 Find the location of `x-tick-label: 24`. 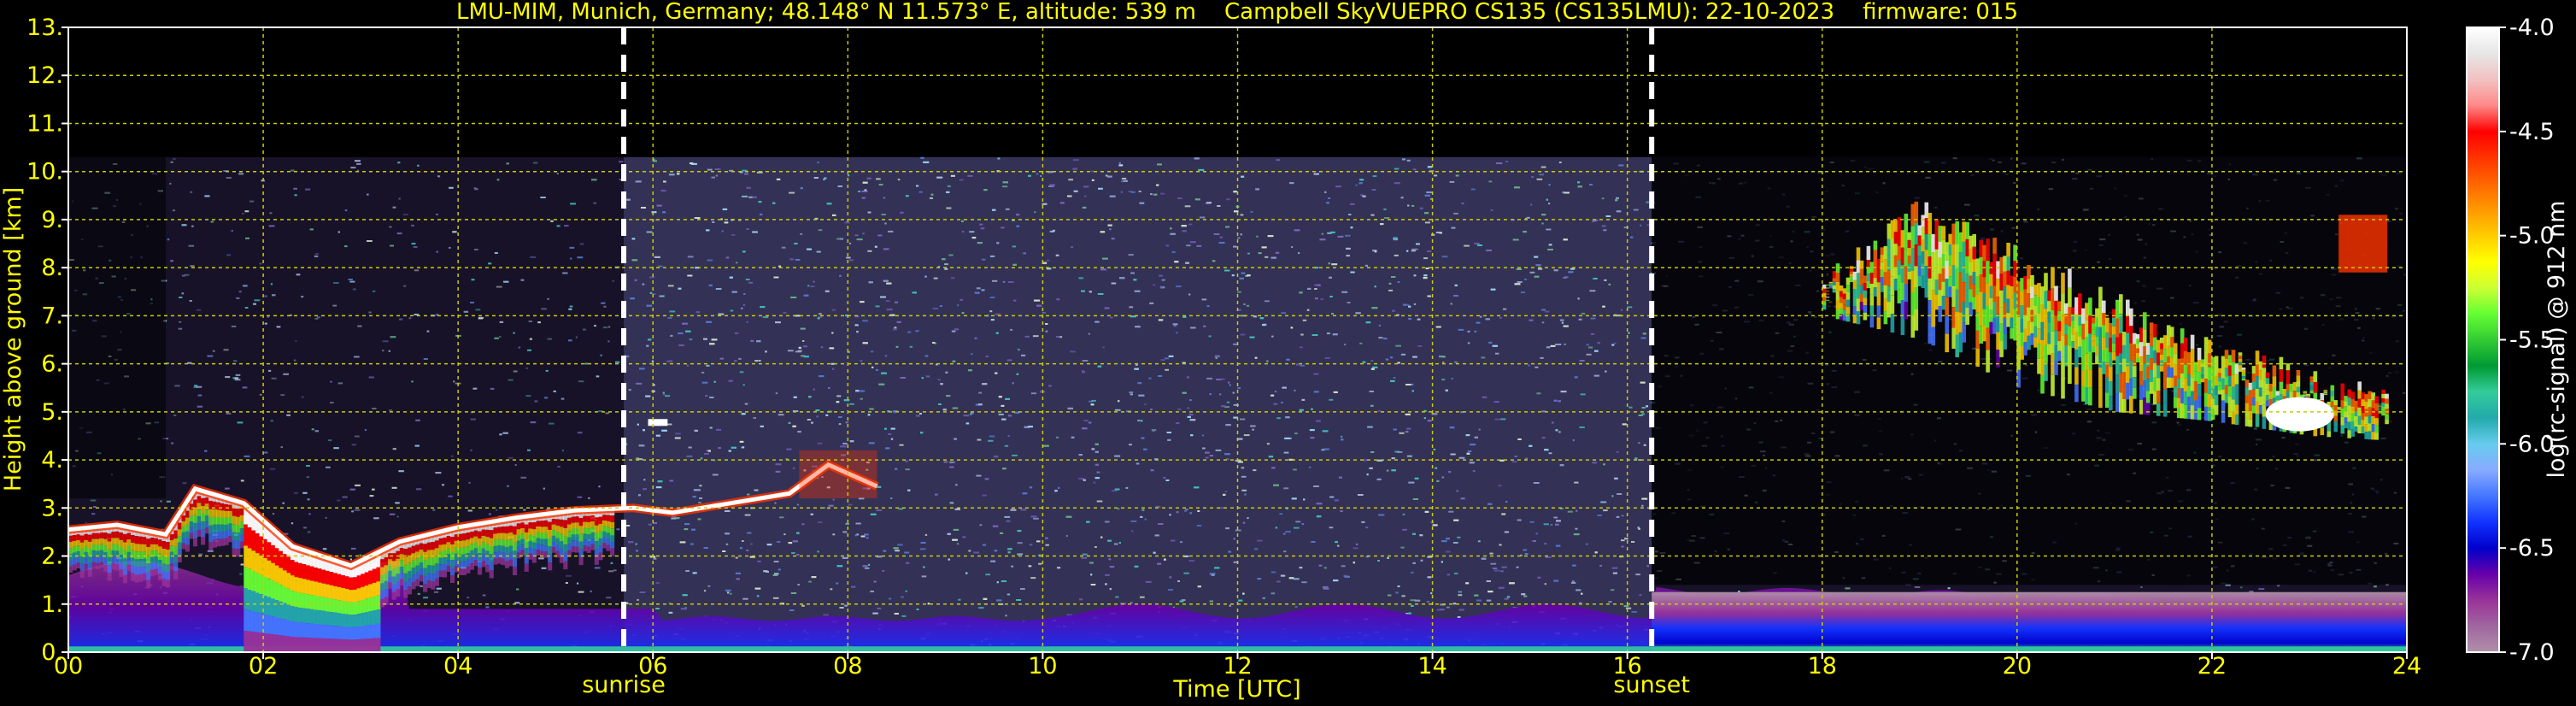

x-tick-label: 24 is located at coordinates (2406, 666).